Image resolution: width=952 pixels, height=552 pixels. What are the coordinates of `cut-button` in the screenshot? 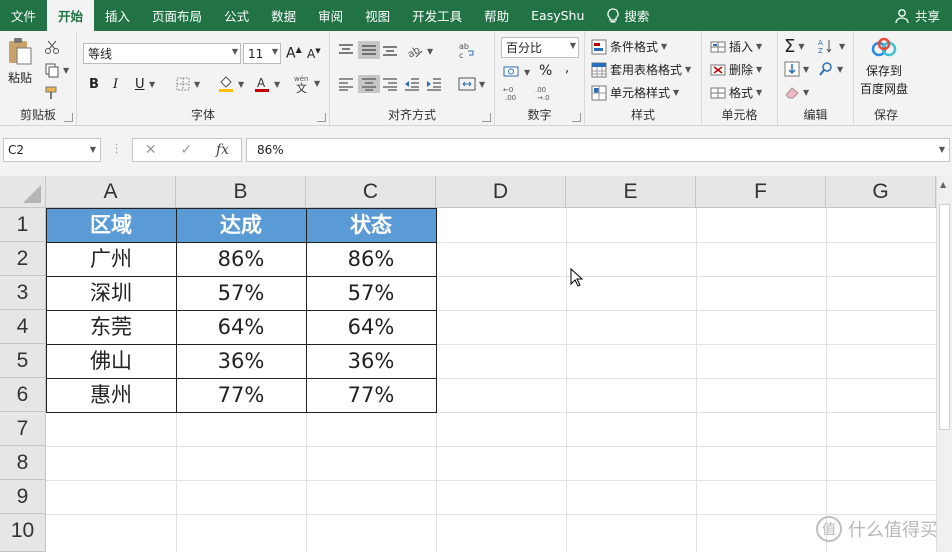 It's located at (52, 47).